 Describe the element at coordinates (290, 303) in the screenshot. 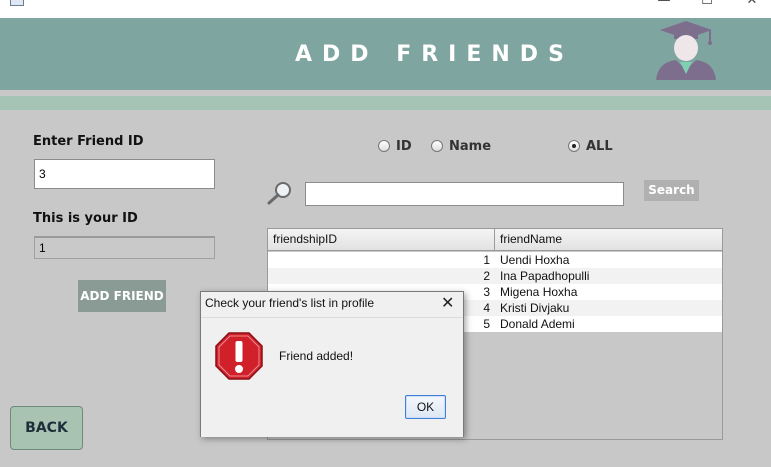

I see `dialog-title: Check your friend's list in profile` at that location.